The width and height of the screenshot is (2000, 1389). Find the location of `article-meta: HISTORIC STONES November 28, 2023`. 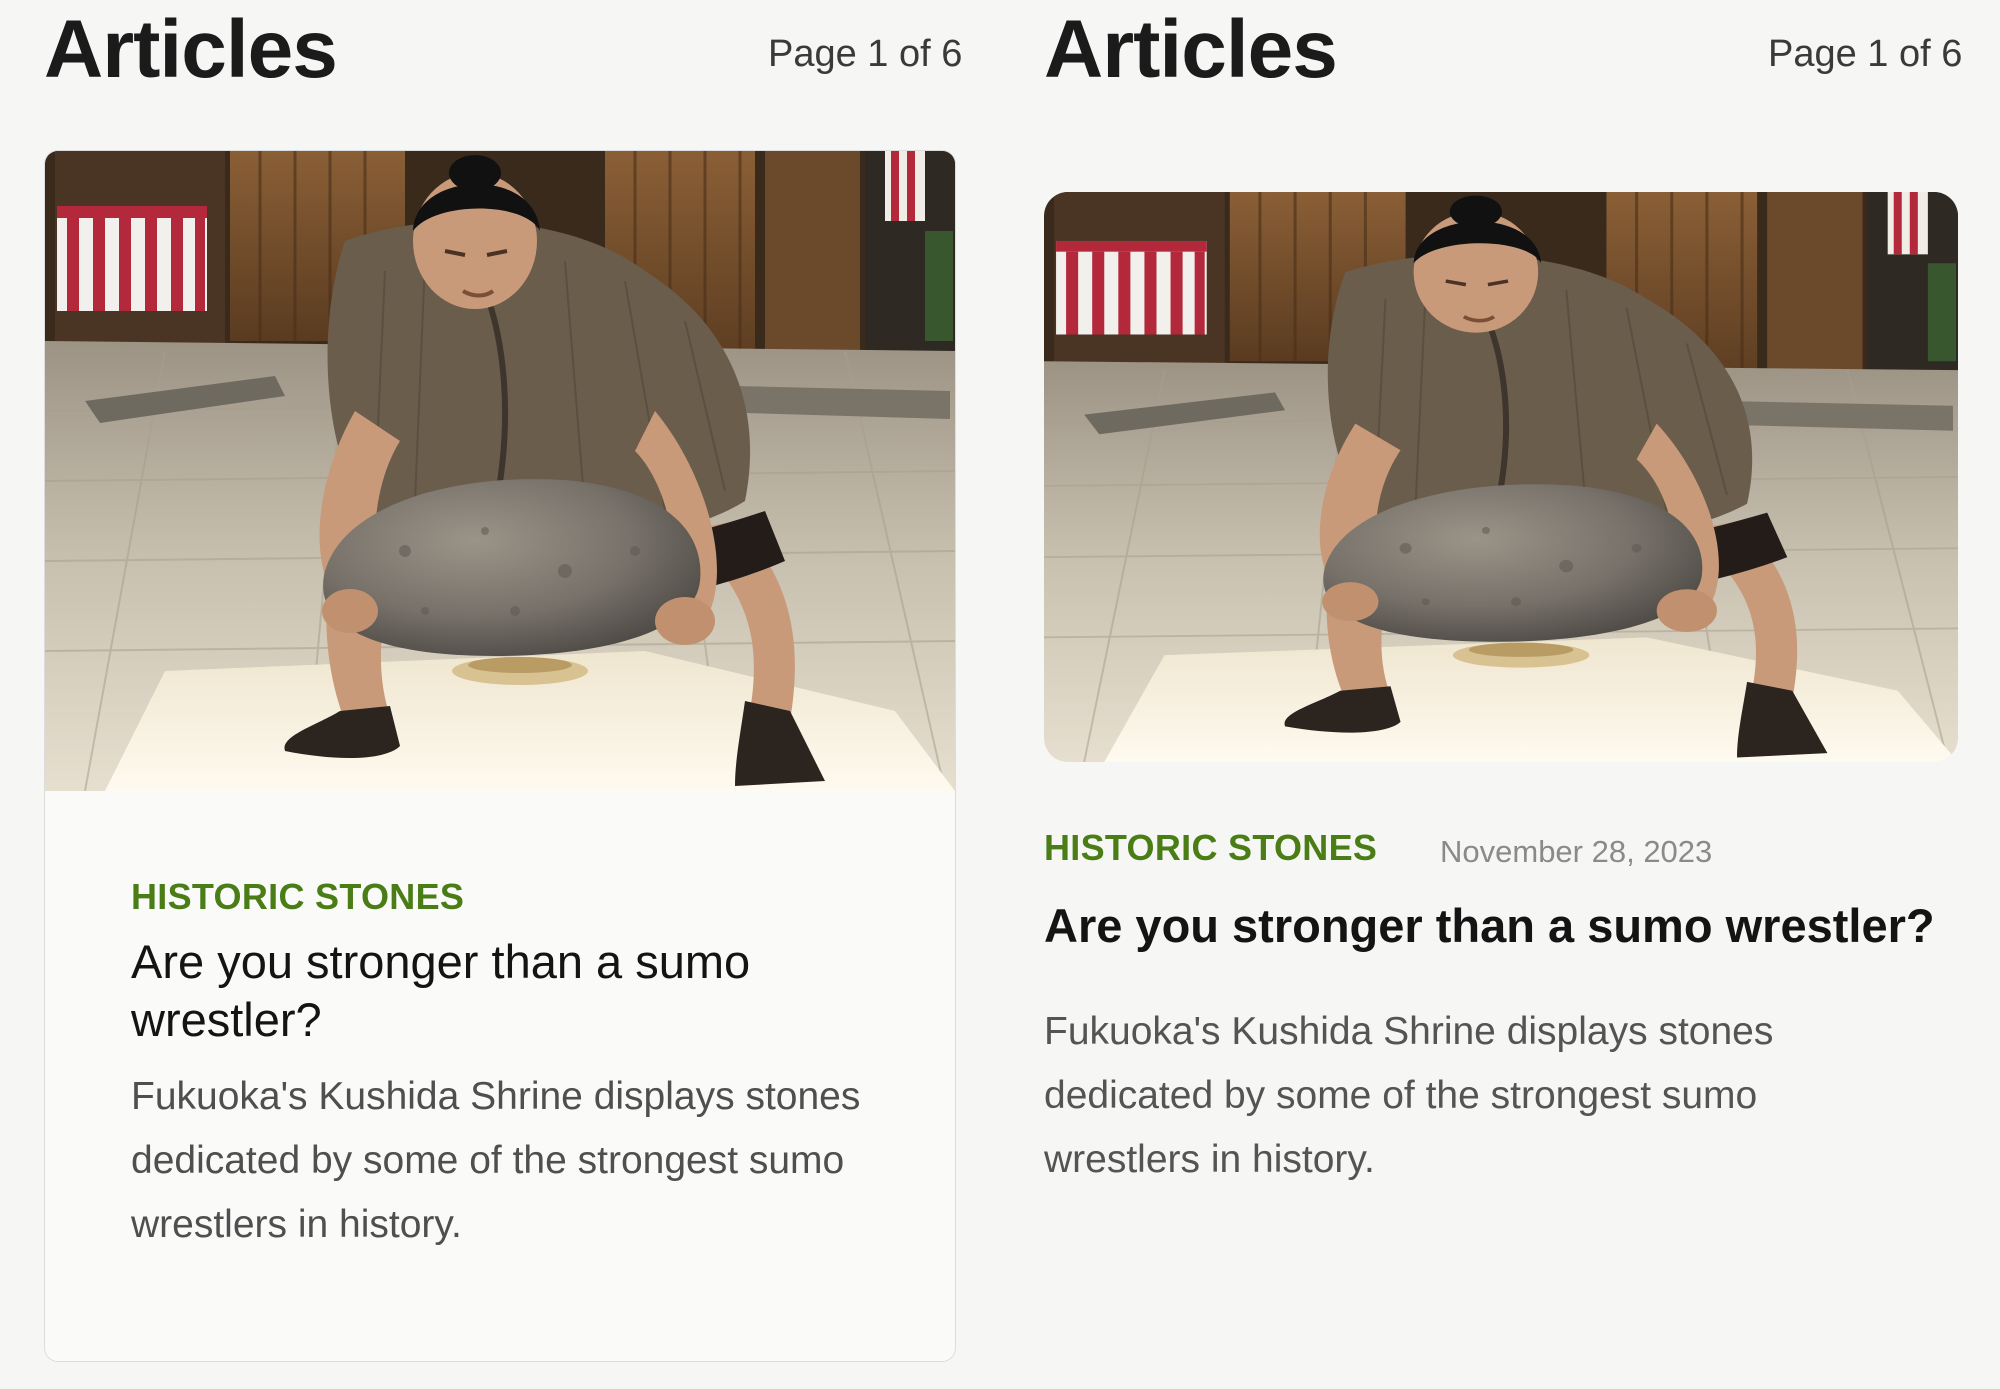

article-meta: HISTORIC STONES November 28, 2023 is located at coordinates (1502, 851).